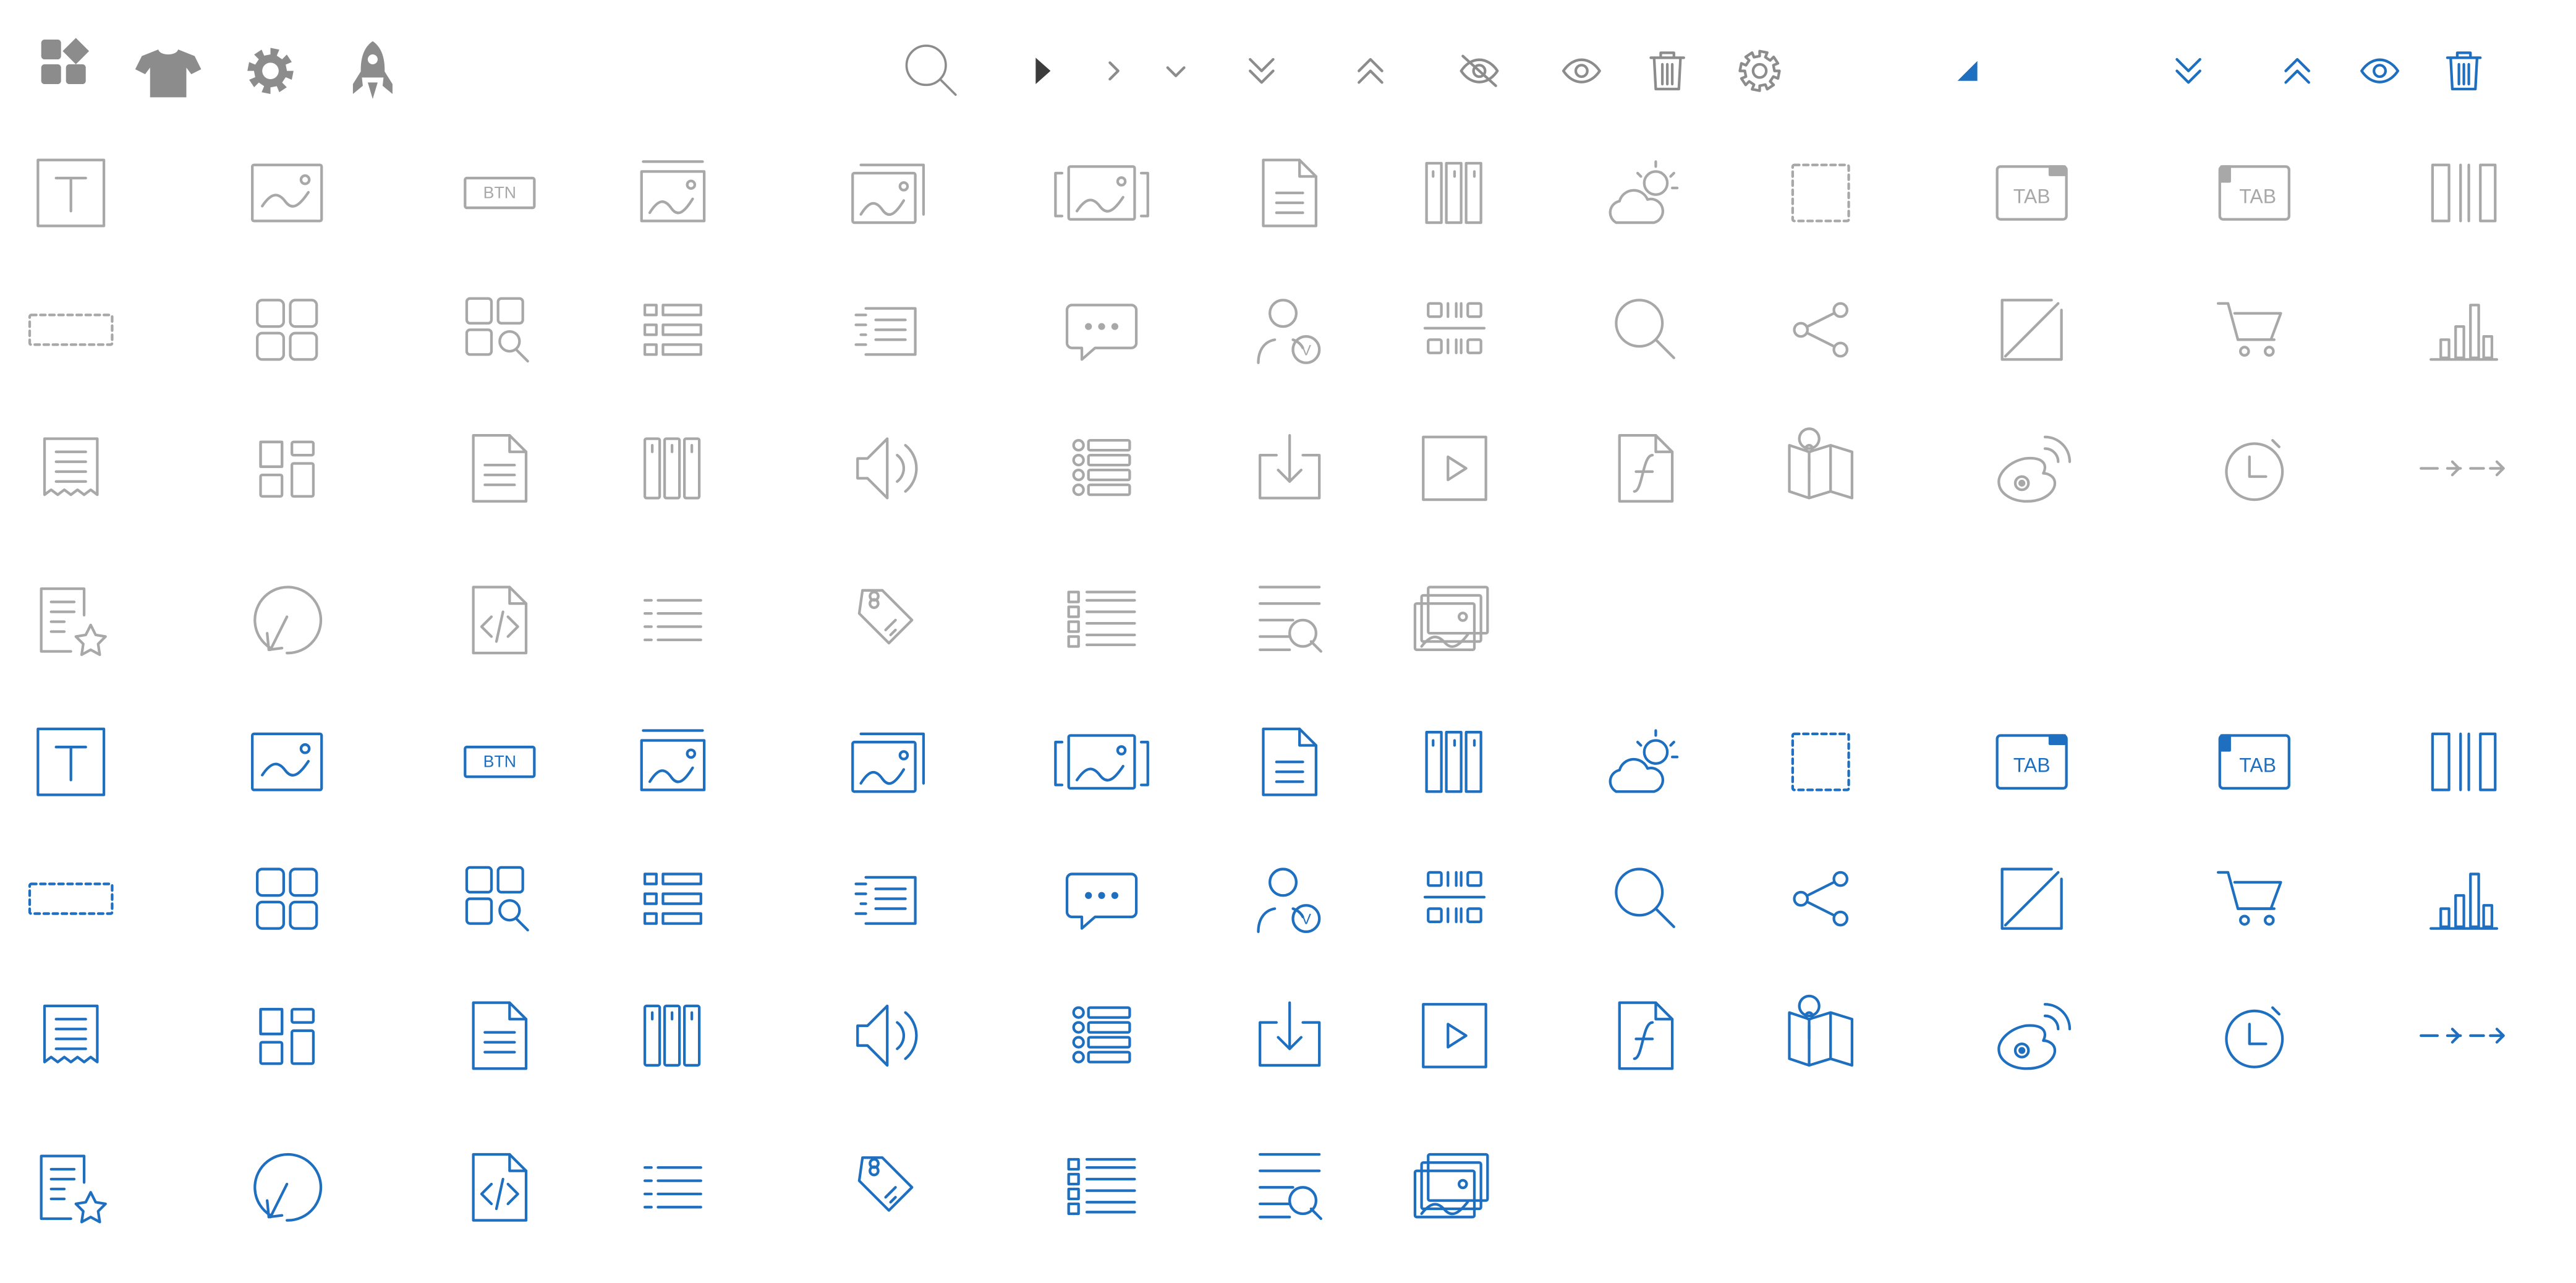  Describe the element at coordinates (168, 73) in the screenshot. I see `tshirt-icon` at that location.